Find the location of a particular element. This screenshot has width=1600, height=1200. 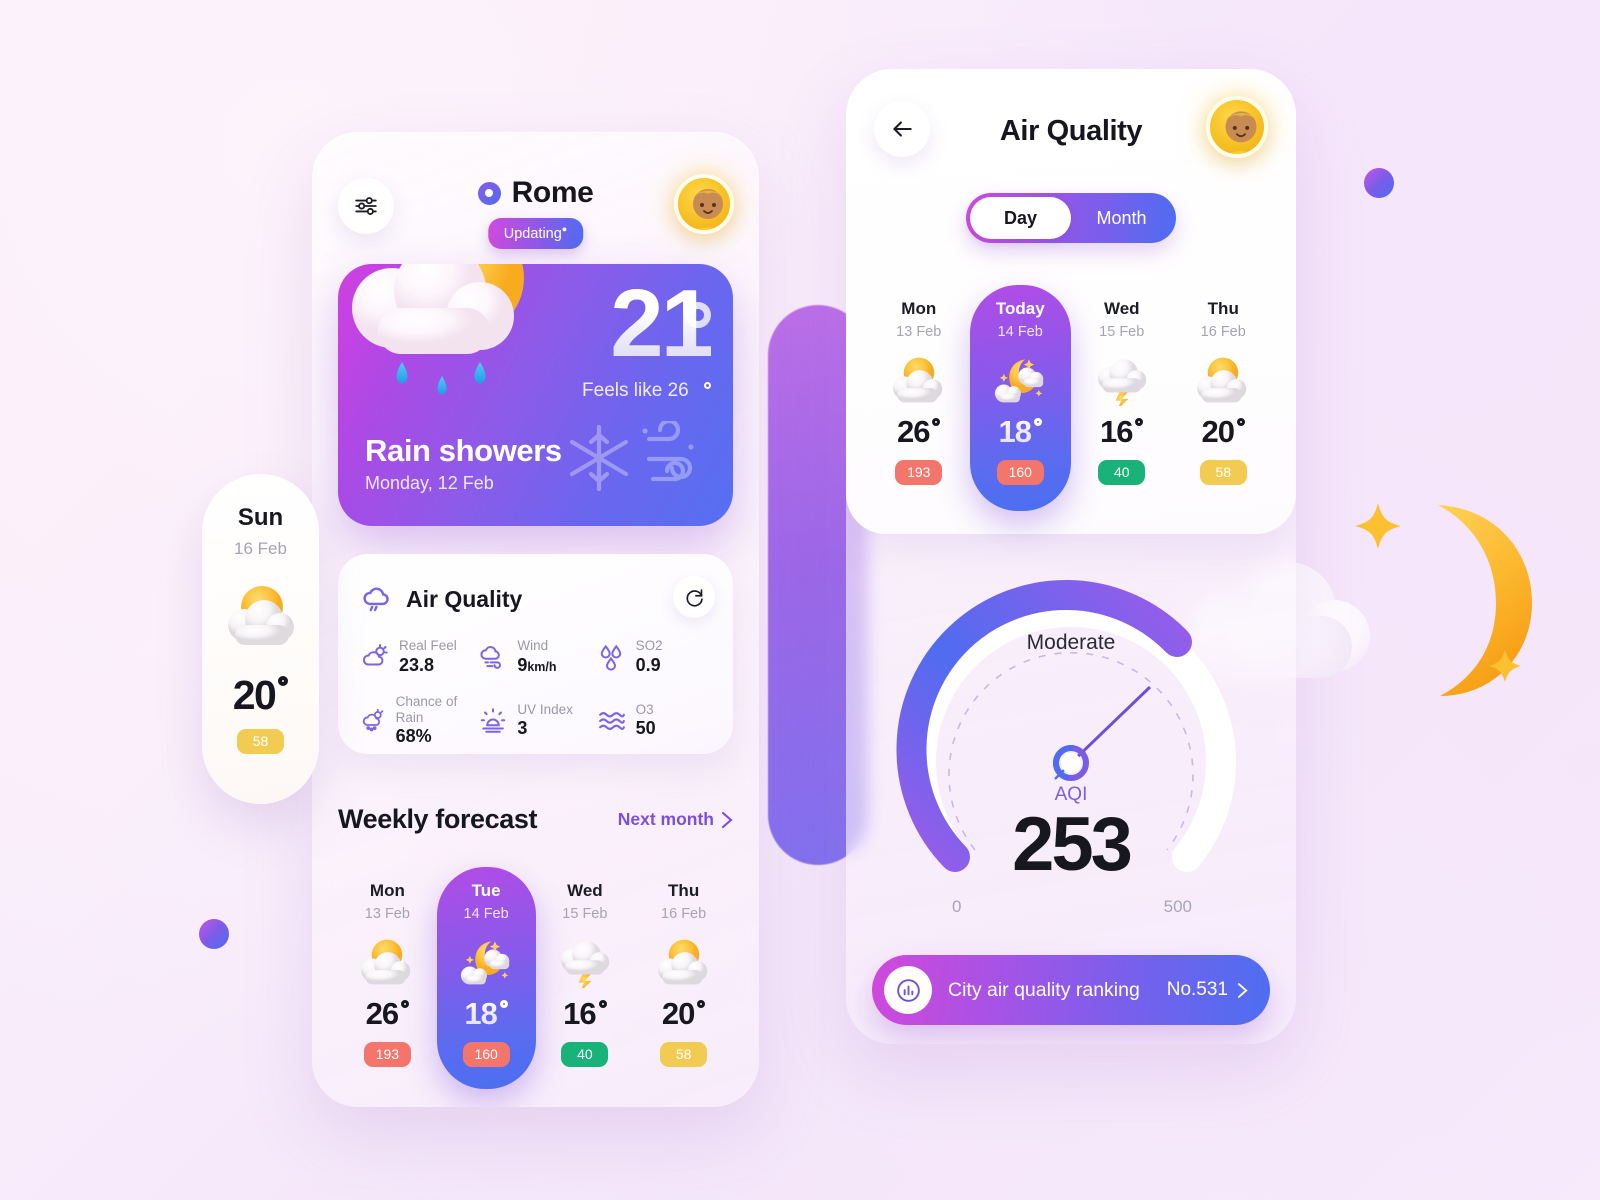

forecast-day-active: Today 14 Feb 18 160 is located at coordinates (1020, 398).